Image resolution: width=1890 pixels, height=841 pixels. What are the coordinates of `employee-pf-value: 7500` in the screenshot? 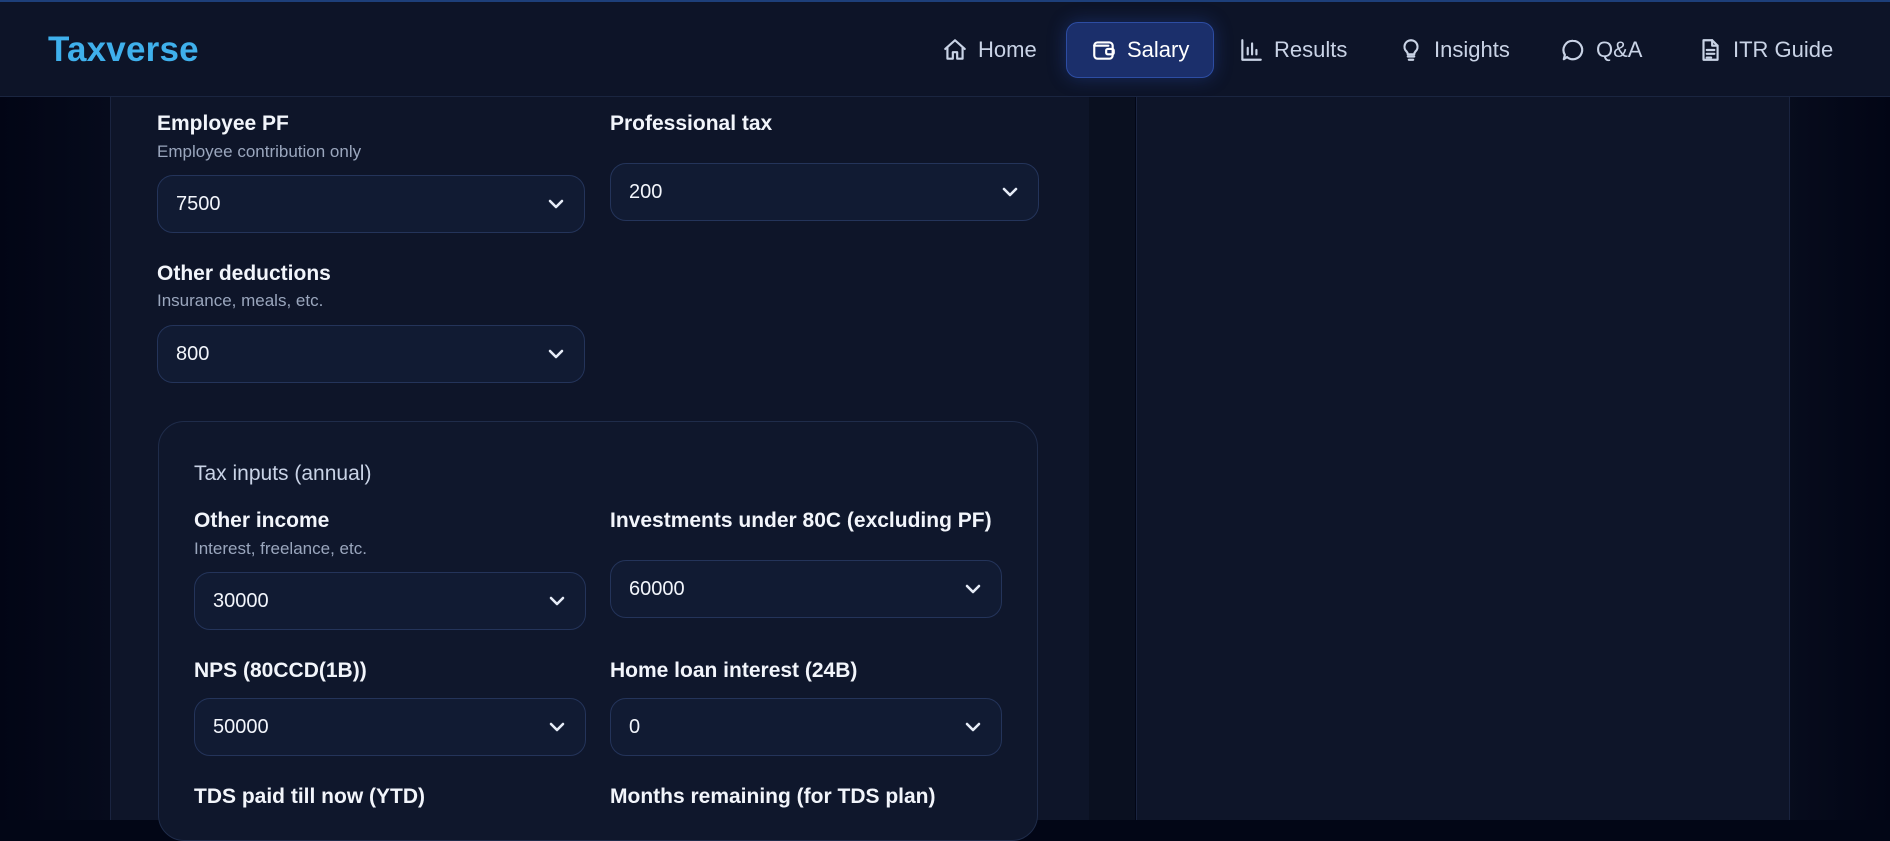 It's located at (198, 203).